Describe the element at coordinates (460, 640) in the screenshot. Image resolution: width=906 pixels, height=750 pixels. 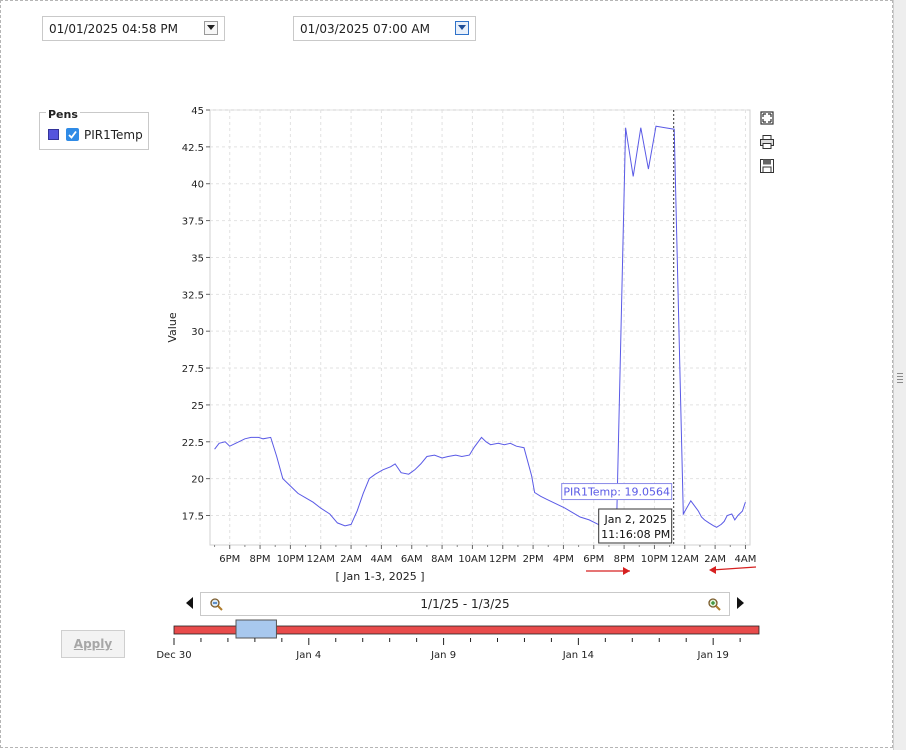
I see `timeline-overview: Dec 30 Jan 4 Jan 9 Jan 14 Jan 19` at that location.